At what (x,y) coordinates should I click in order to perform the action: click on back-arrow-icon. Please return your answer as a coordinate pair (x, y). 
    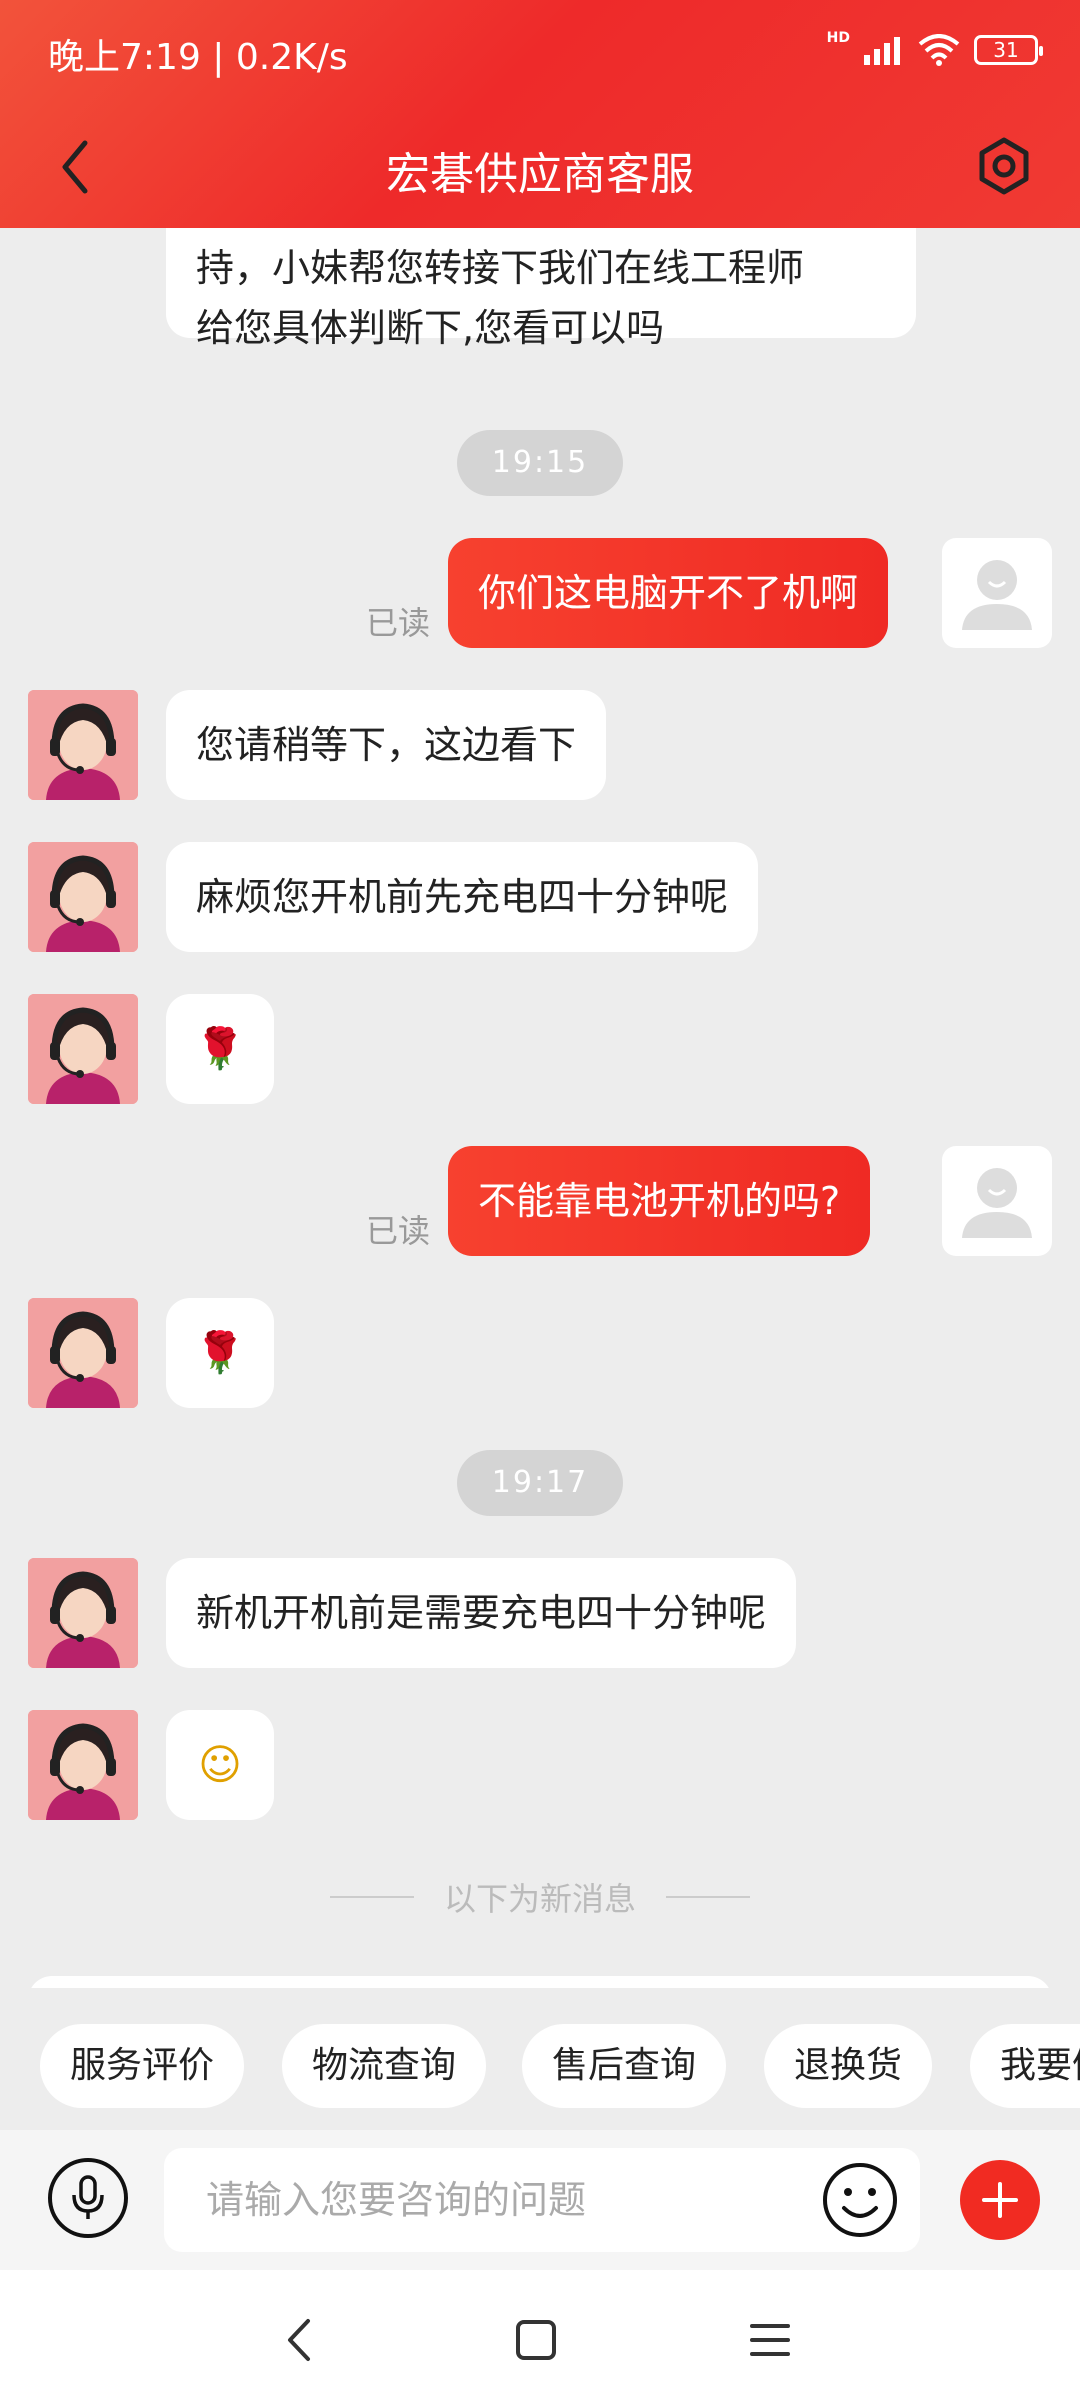
    Looking at the image, I should click on (299, 2340).